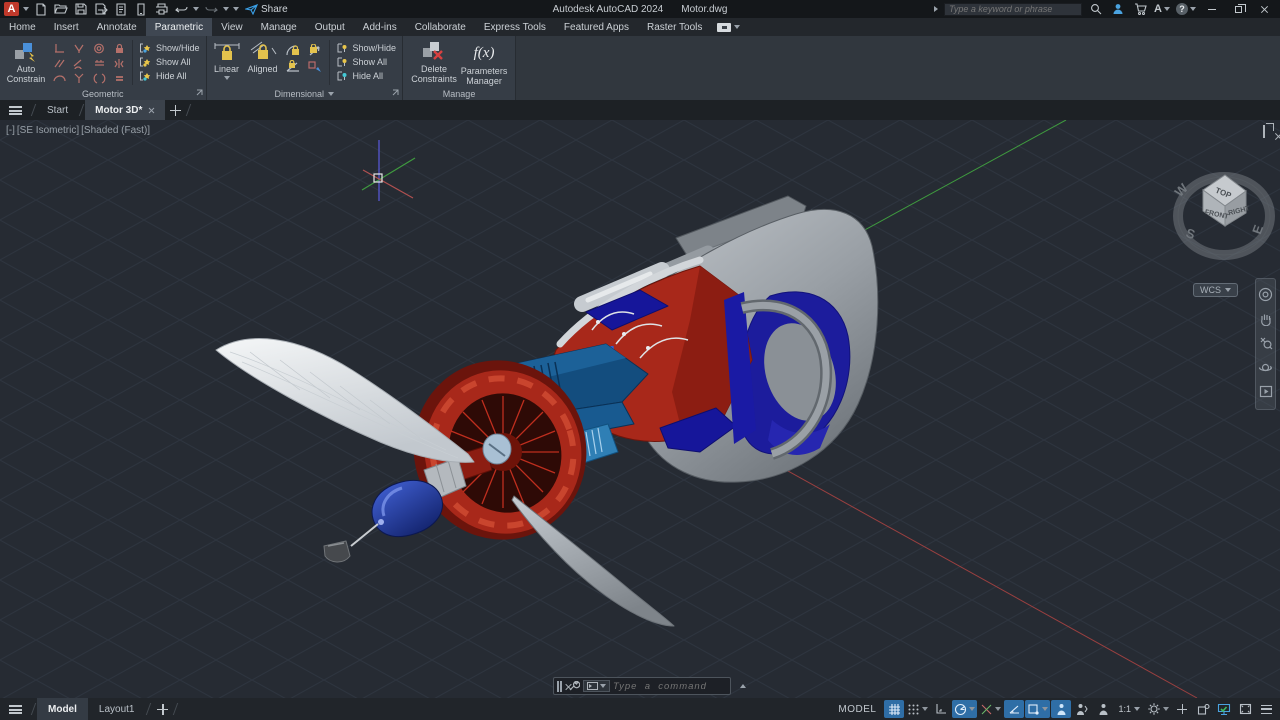 The height and width of the screenshot is (720, 1280). Describe the element at coordinates (1166, 709) in the screenshot. I see `workspace-caret-icon` at that location.